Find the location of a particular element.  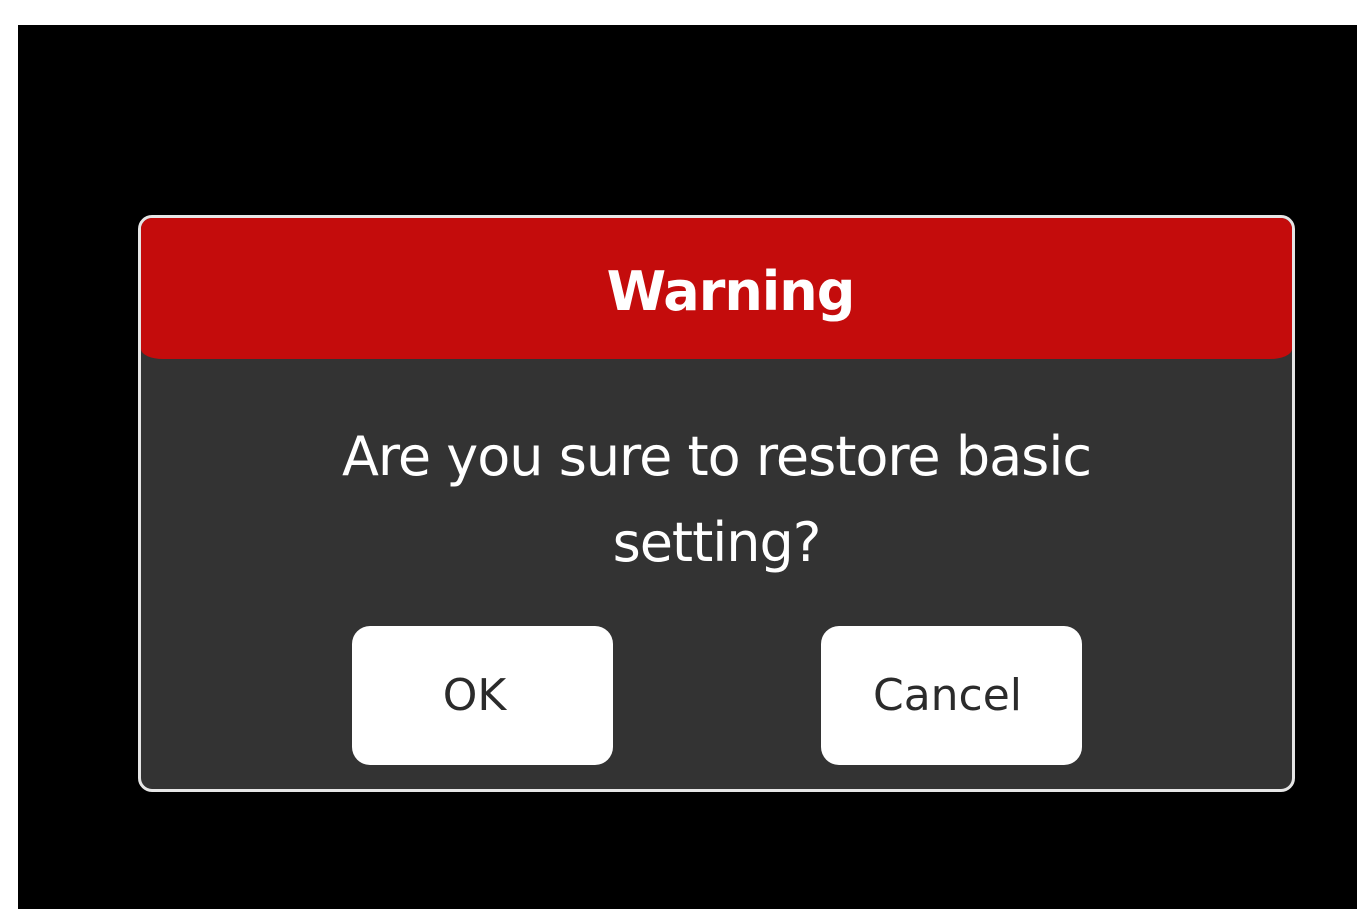

cancel-button-label: Cancel is located at coordinates (947, 695).